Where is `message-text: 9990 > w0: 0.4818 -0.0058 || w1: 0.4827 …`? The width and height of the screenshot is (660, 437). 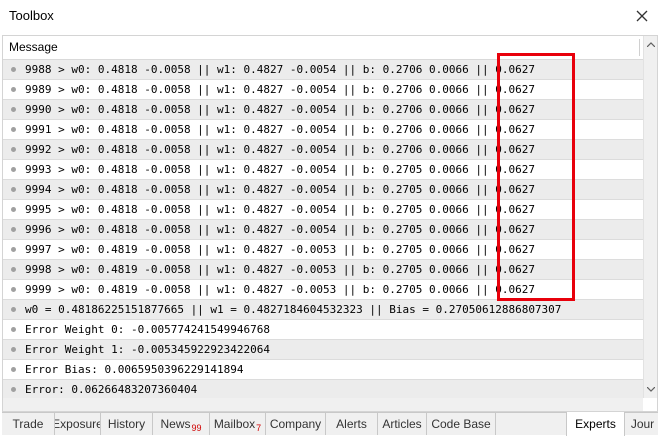 message-text: 9990 > w0: 0.4818 -0.0058 || w1: 0.4827 … is located at coordinates (280, 109).